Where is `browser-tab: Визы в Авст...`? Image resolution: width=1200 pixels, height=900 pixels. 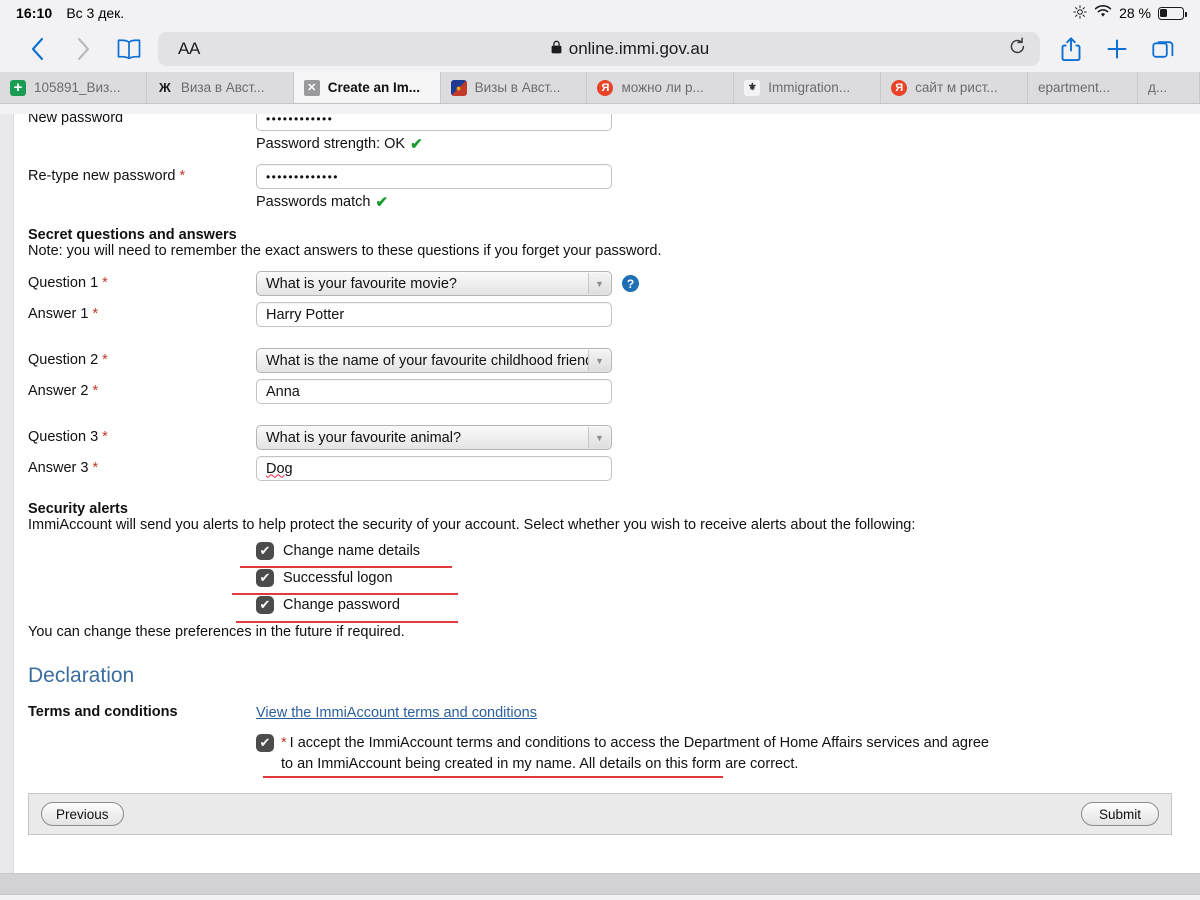 browser-tab: Визы в Авст... is located at coordinates (514, 87).